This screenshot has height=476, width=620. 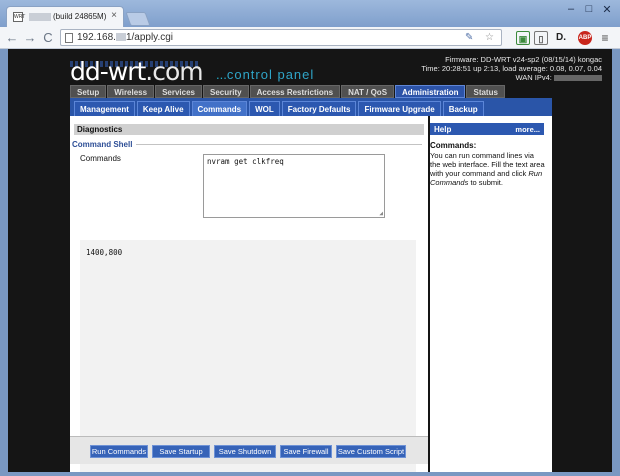 What do you see at coordinates (119, 451) in the screenshot?
I see `run-commands-button: Run Commands` at bounding box center [119, 451].